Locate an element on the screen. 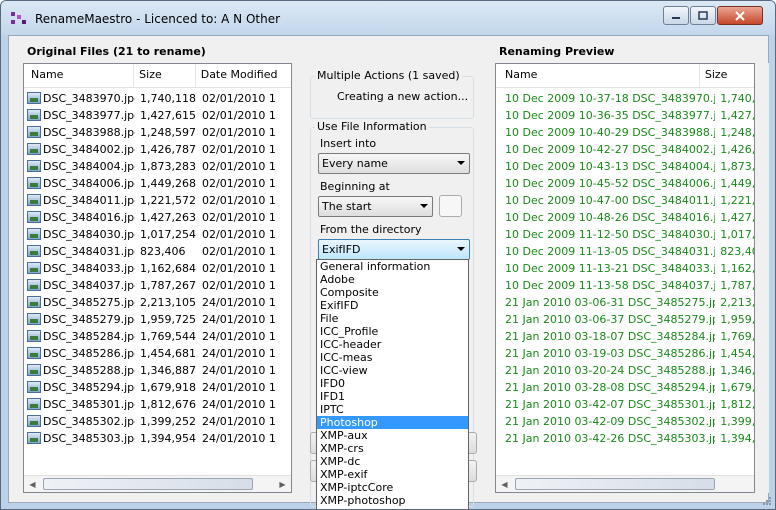 Image resolution: width=776 pixels, height=510 pixels. dropdown-option: XMP-iptcCore is located at coordinates (392, 487).